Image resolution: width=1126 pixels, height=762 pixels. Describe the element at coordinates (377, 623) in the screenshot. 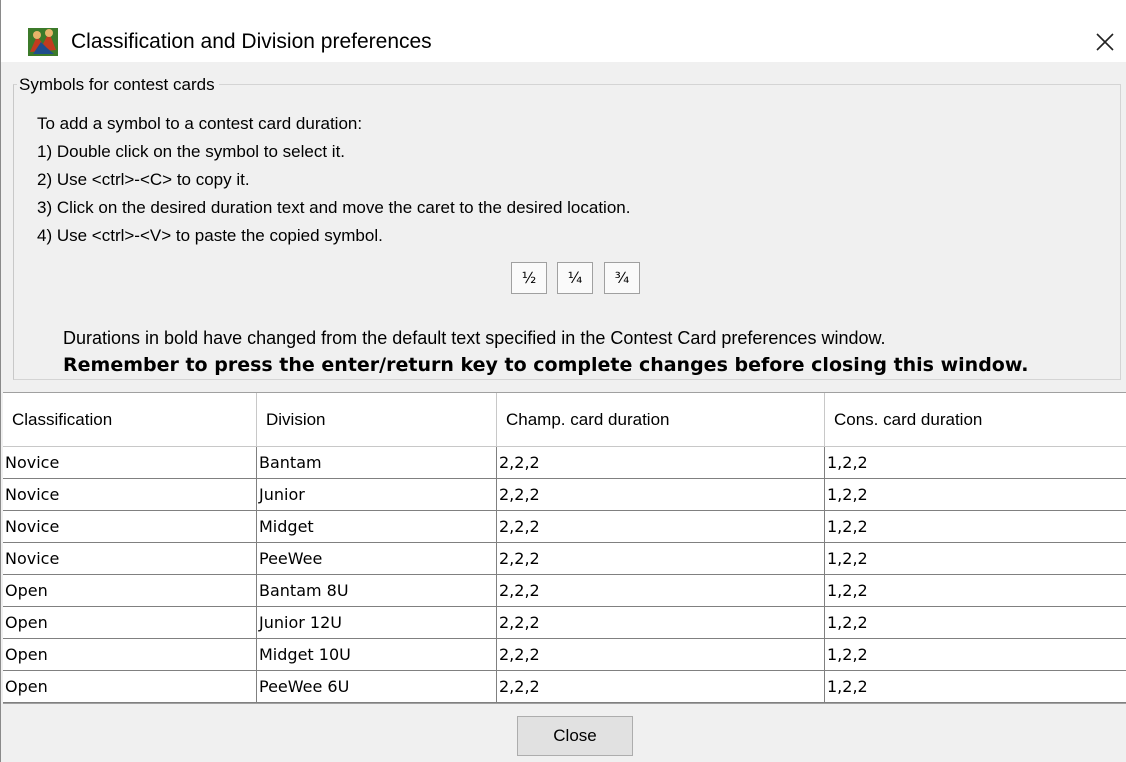

I see `cell-division: Junior 12U` at that location.